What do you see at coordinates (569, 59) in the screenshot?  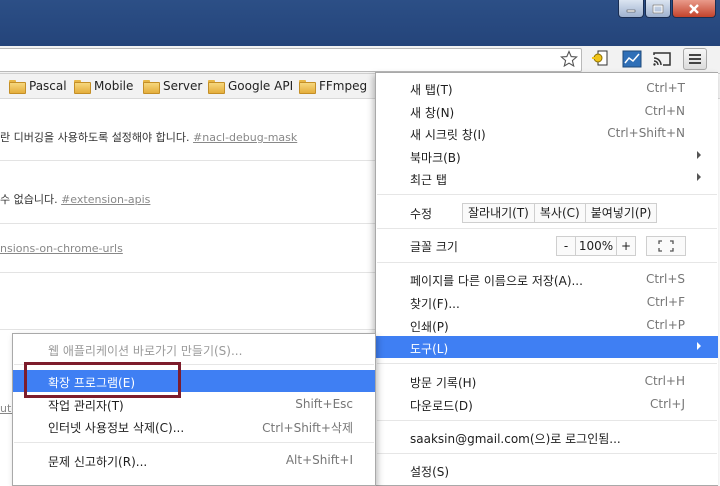 I see `bookmark-star-icon` at bounding box center [569, 59].